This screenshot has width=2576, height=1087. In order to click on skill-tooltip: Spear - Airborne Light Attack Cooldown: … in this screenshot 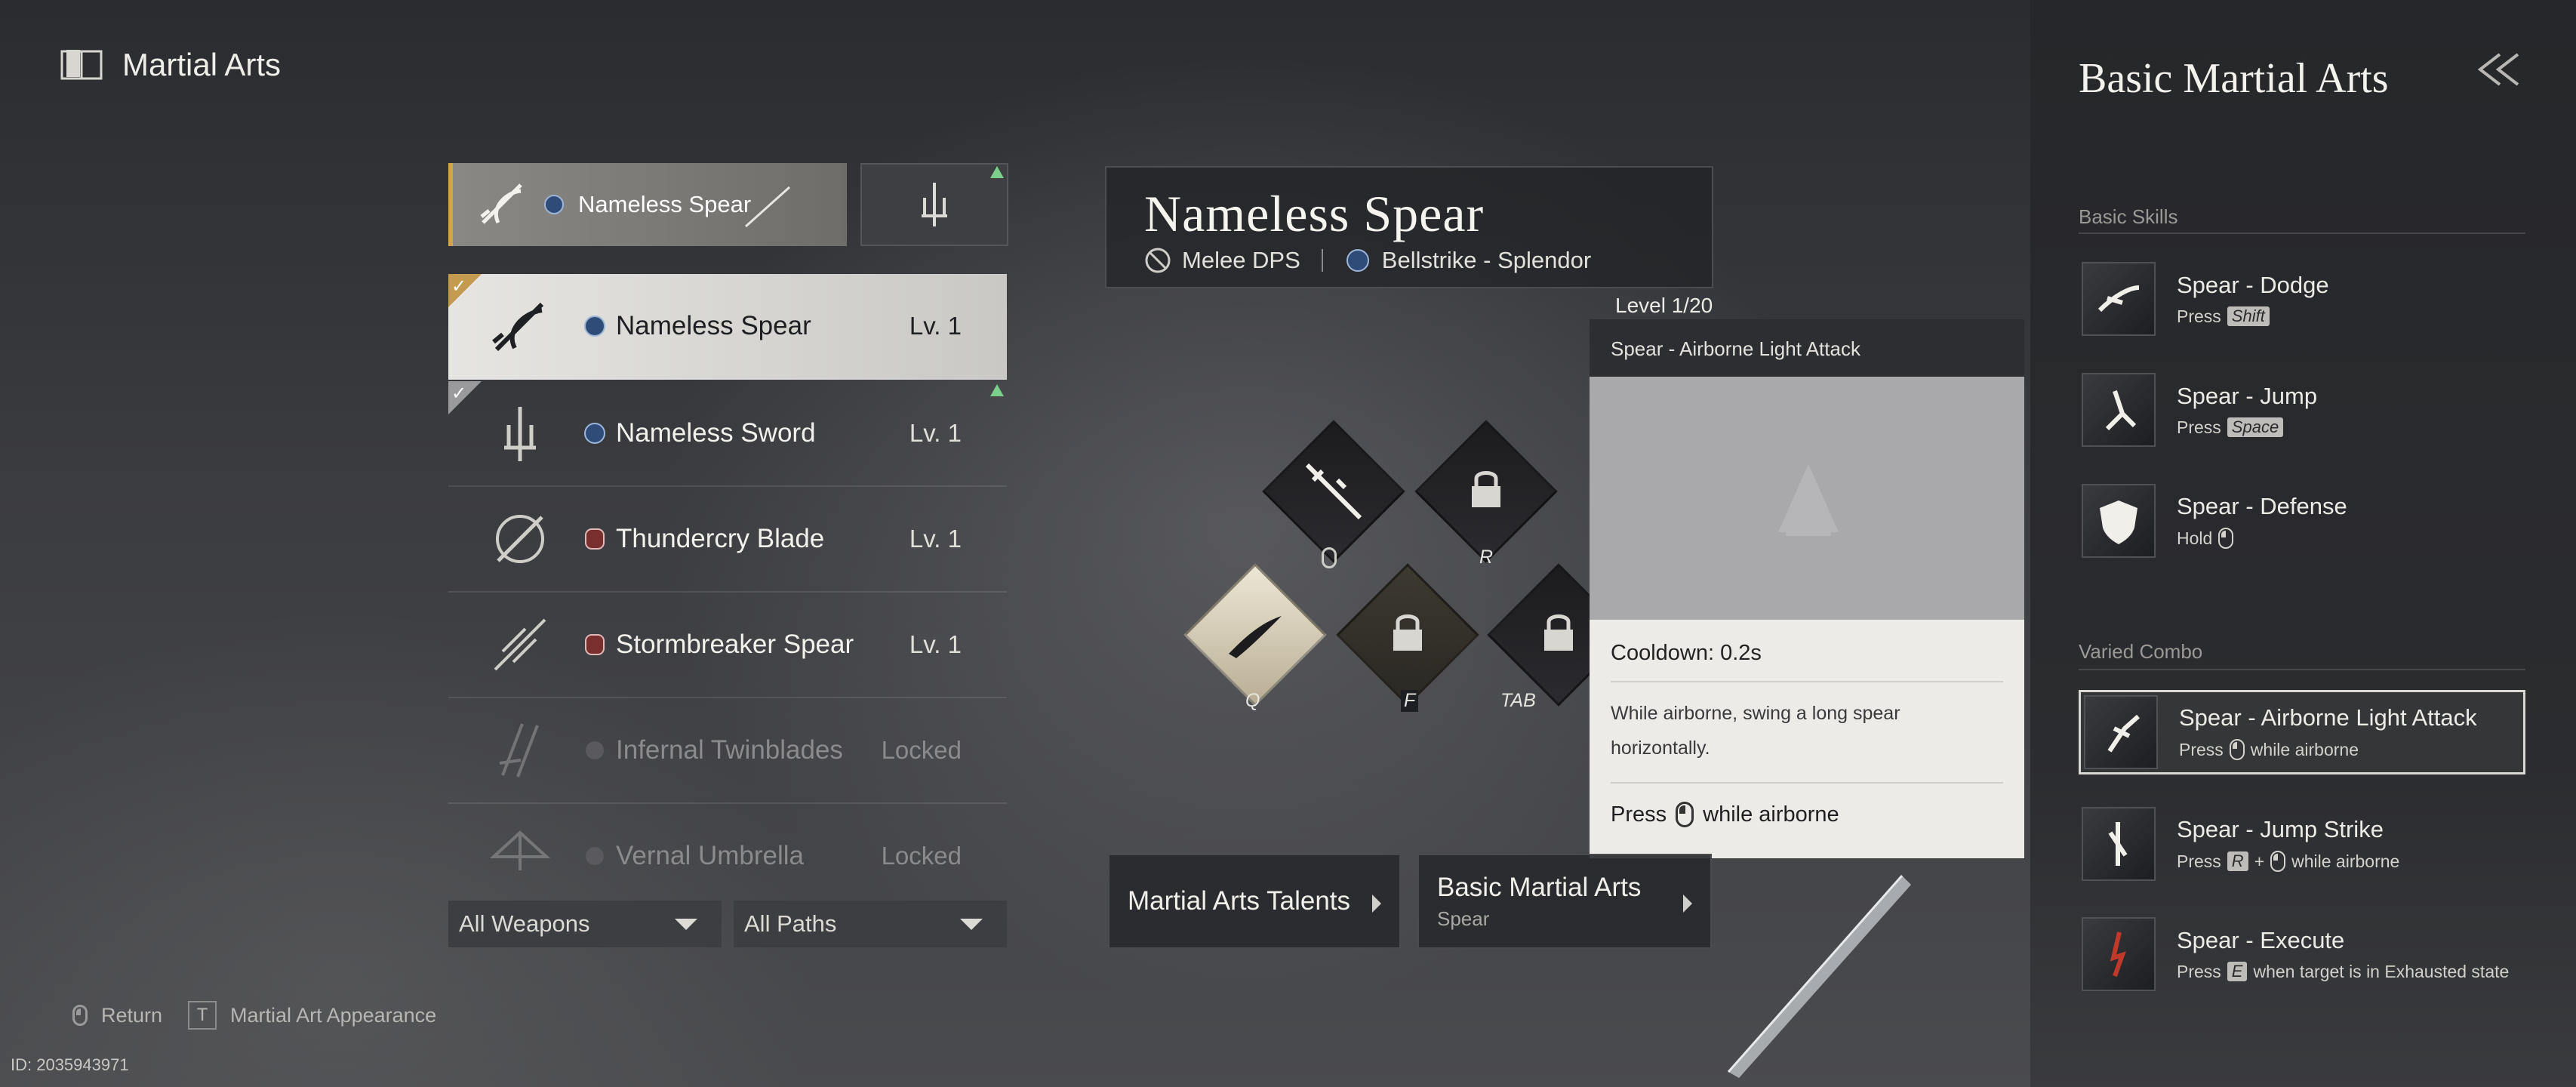, I will do `click(1807, 588)`.